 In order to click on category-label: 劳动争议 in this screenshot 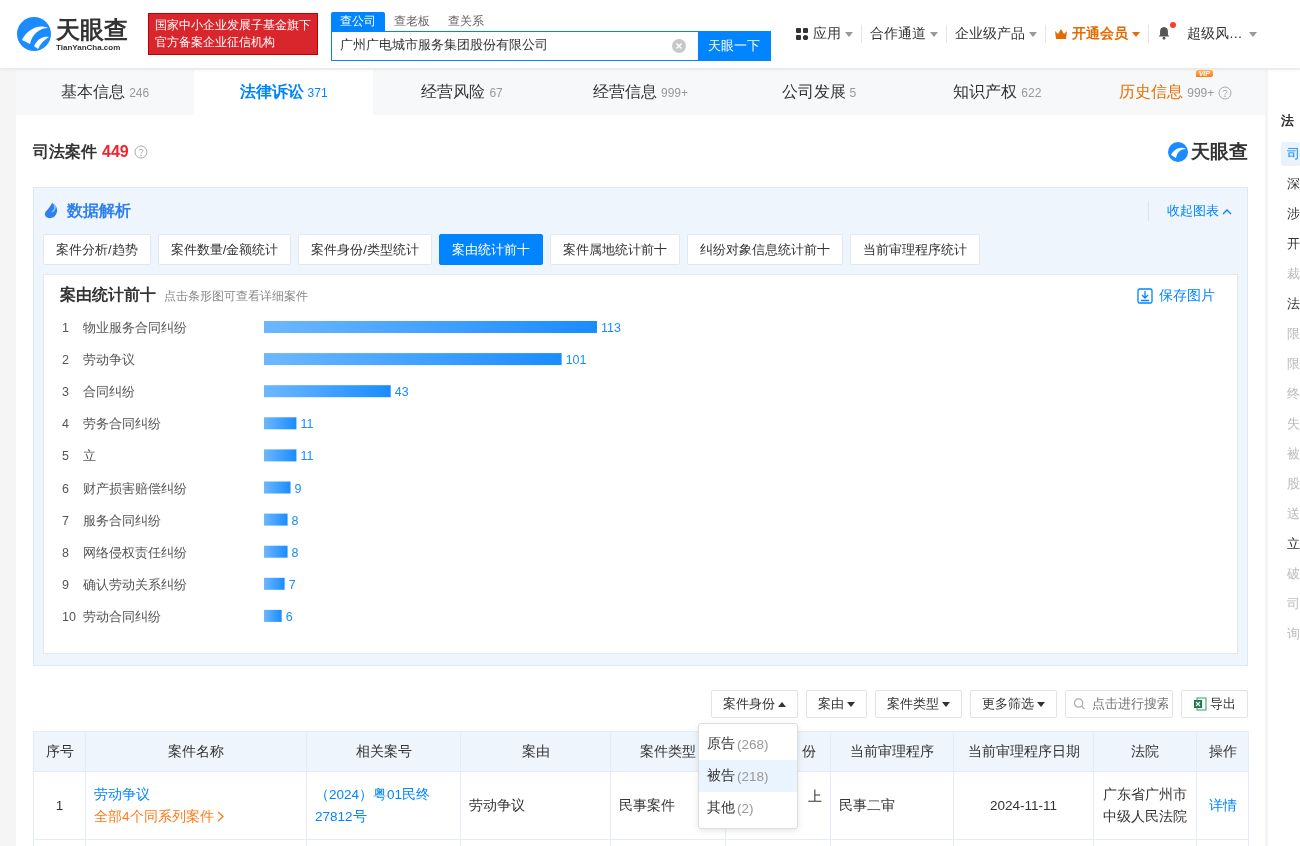, I will do `click(109, 360)`.